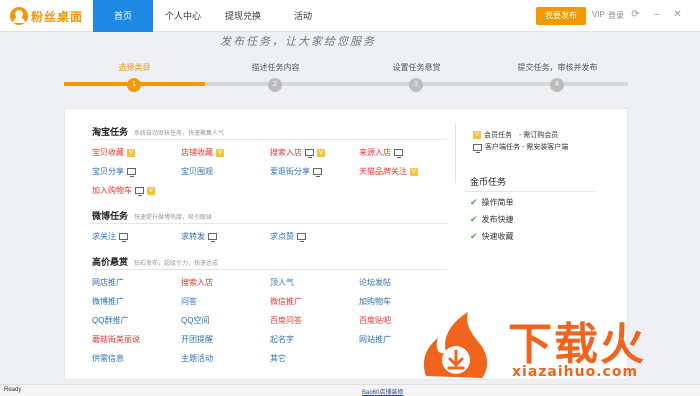 This screenshot has height=396, width=700. I want to click on taobao-item: 宝贝围观, so click(197, 171).